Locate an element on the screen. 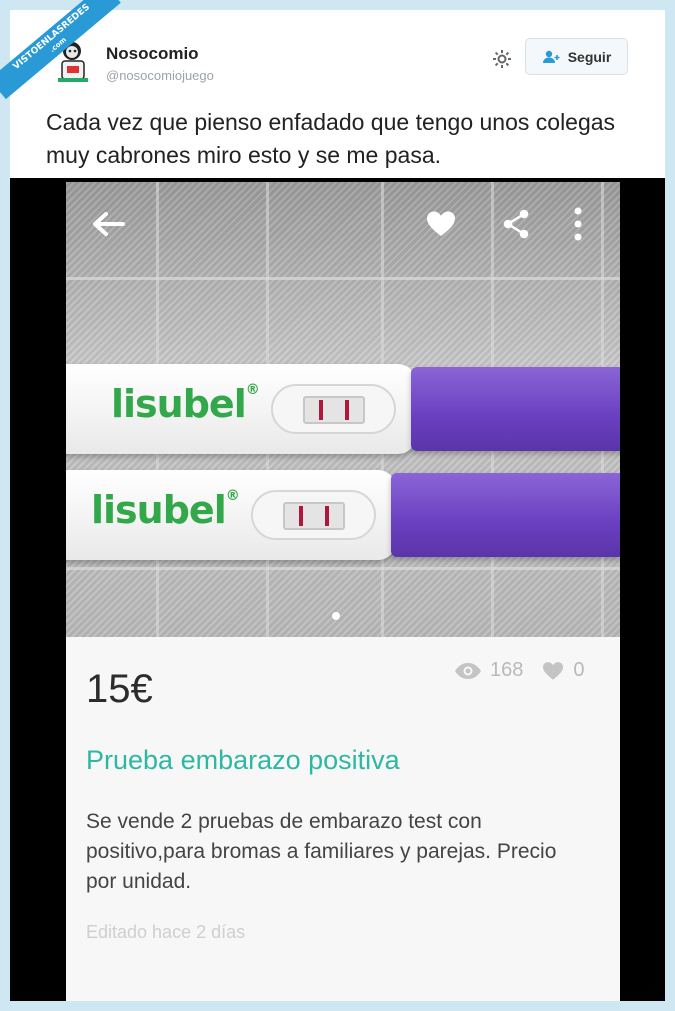 The width and height of the screenshot is (675, 1011). like-count: 0 is located at coordinates (579, 670).